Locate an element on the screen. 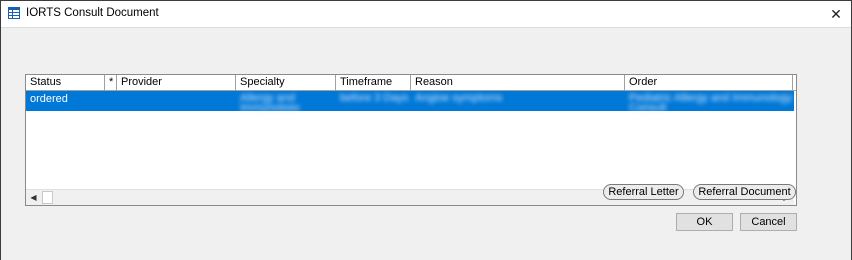 The height and width of the screenshot is (260, 852). title-bar: IORTS Consult Document ✕ is located at coordinates (426, 14).